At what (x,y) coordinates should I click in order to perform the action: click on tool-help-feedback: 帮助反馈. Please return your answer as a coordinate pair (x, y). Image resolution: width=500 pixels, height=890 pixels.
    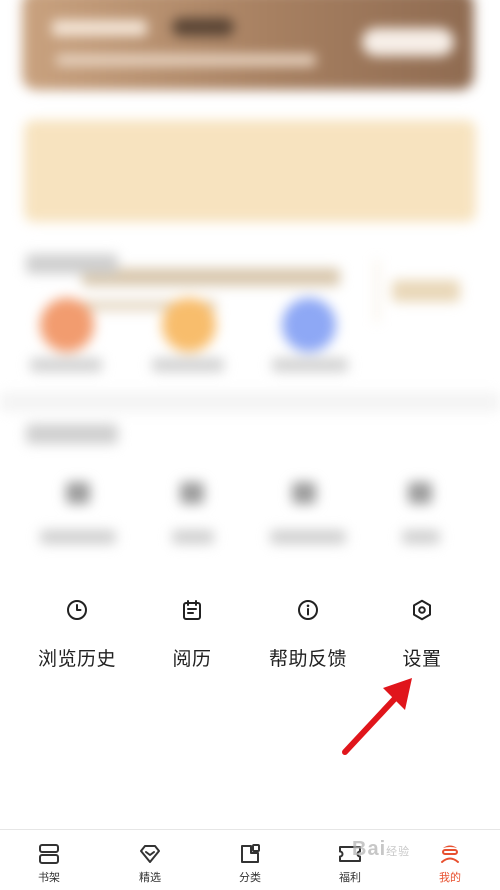
    Looking at the image, I should click on (308, 636).